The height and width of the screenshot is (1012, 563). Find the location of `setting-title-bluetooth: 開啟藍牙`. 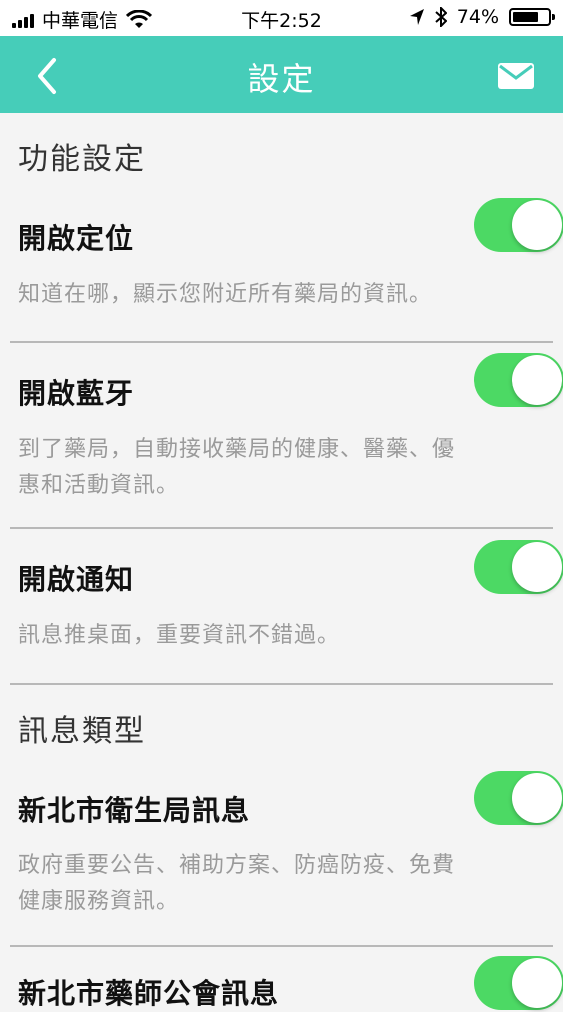

setting-title-bluetooth: 開啟藍牙 is located at coordinates (76, 393).